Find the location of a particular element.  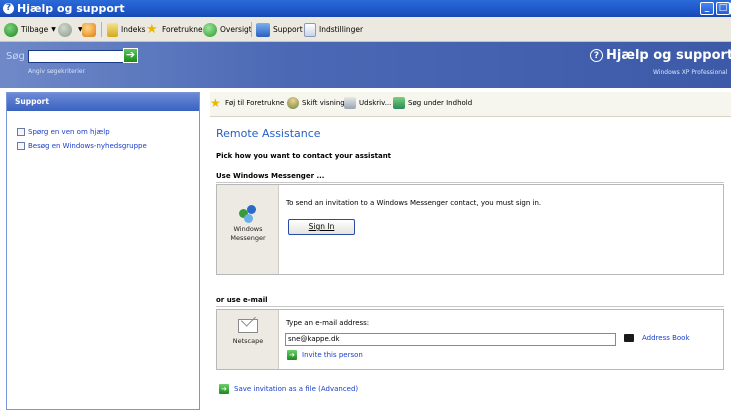

search-input is located at coordinates (76, 56).